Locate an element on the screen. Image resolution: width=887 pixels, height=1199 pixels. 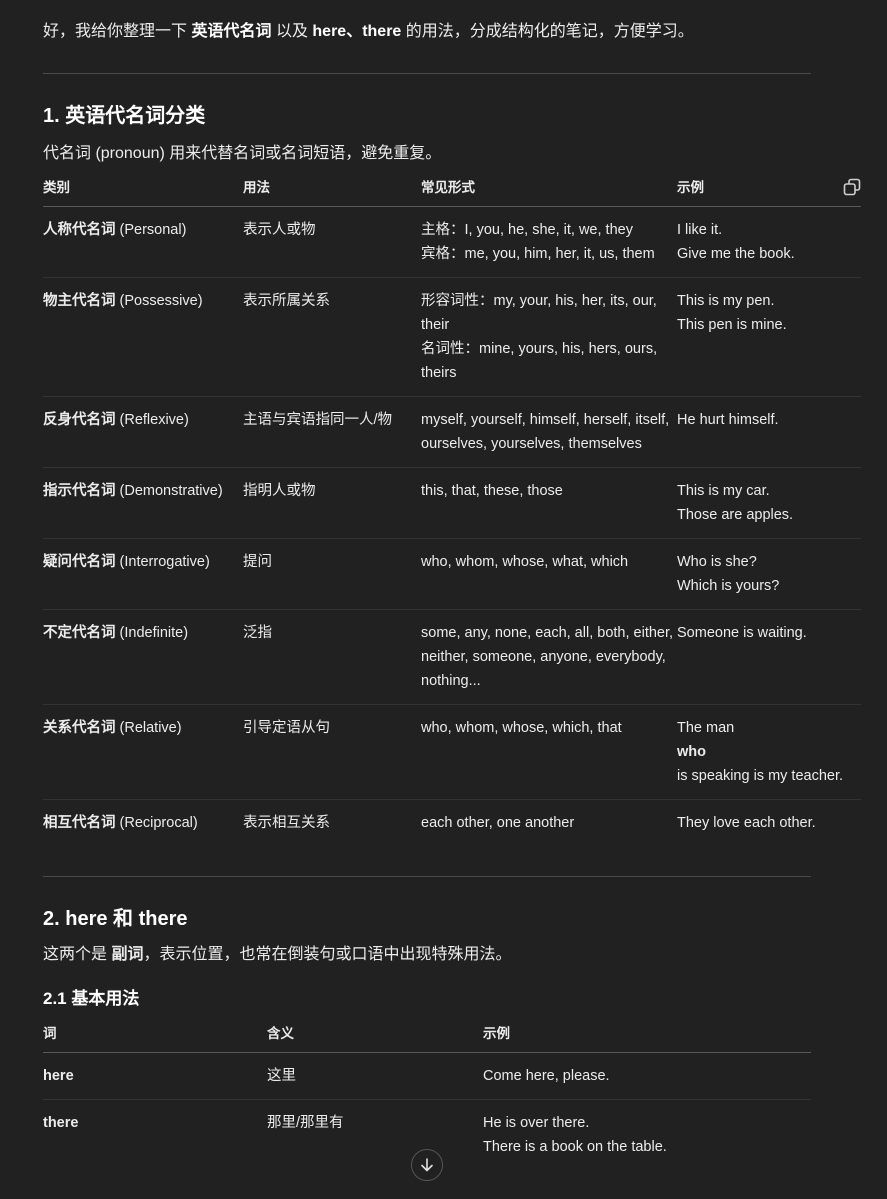
section1-lead: 代名词 (pronoun) 用来代替名词或名词短语，避免重复。 is located at coordinates (242, 153).